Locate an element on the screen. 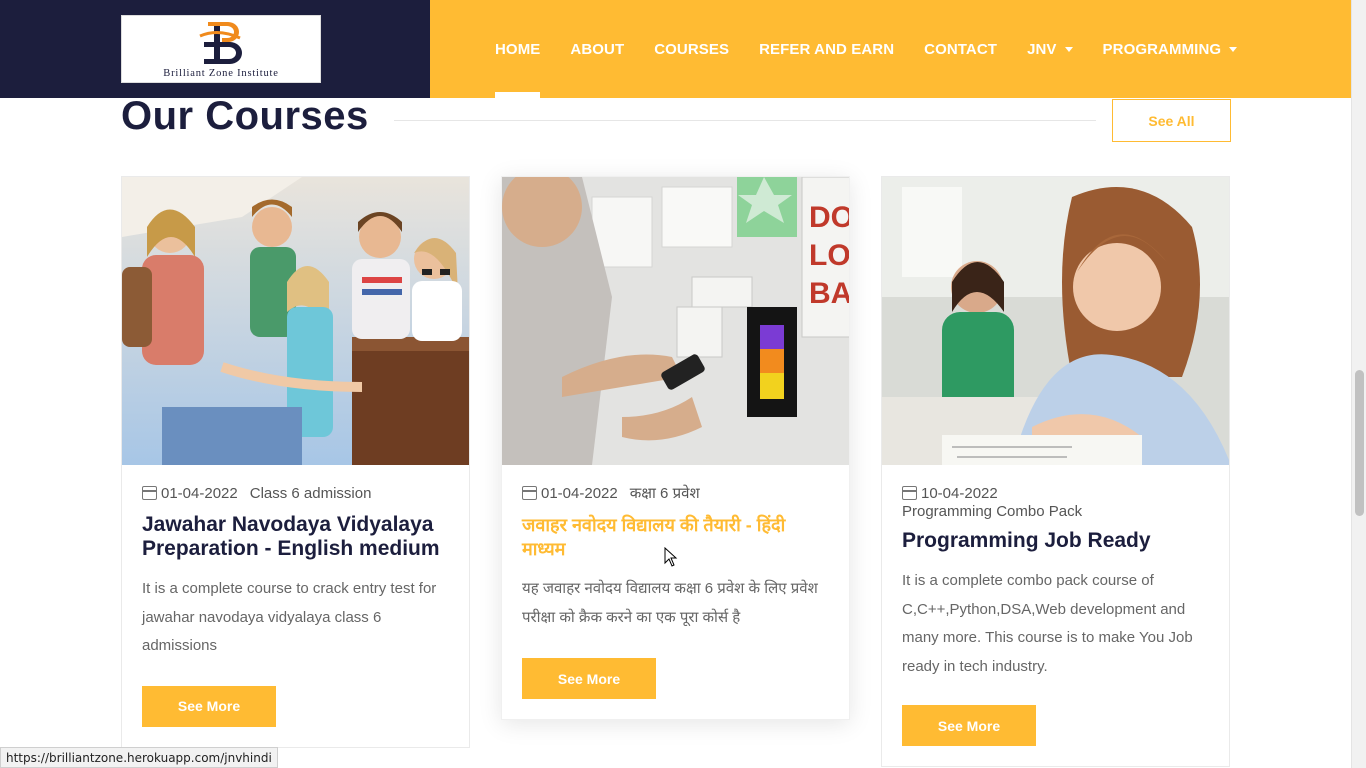 The image size is (1366, 768). course-image-students is located at coordinates (295, 321).